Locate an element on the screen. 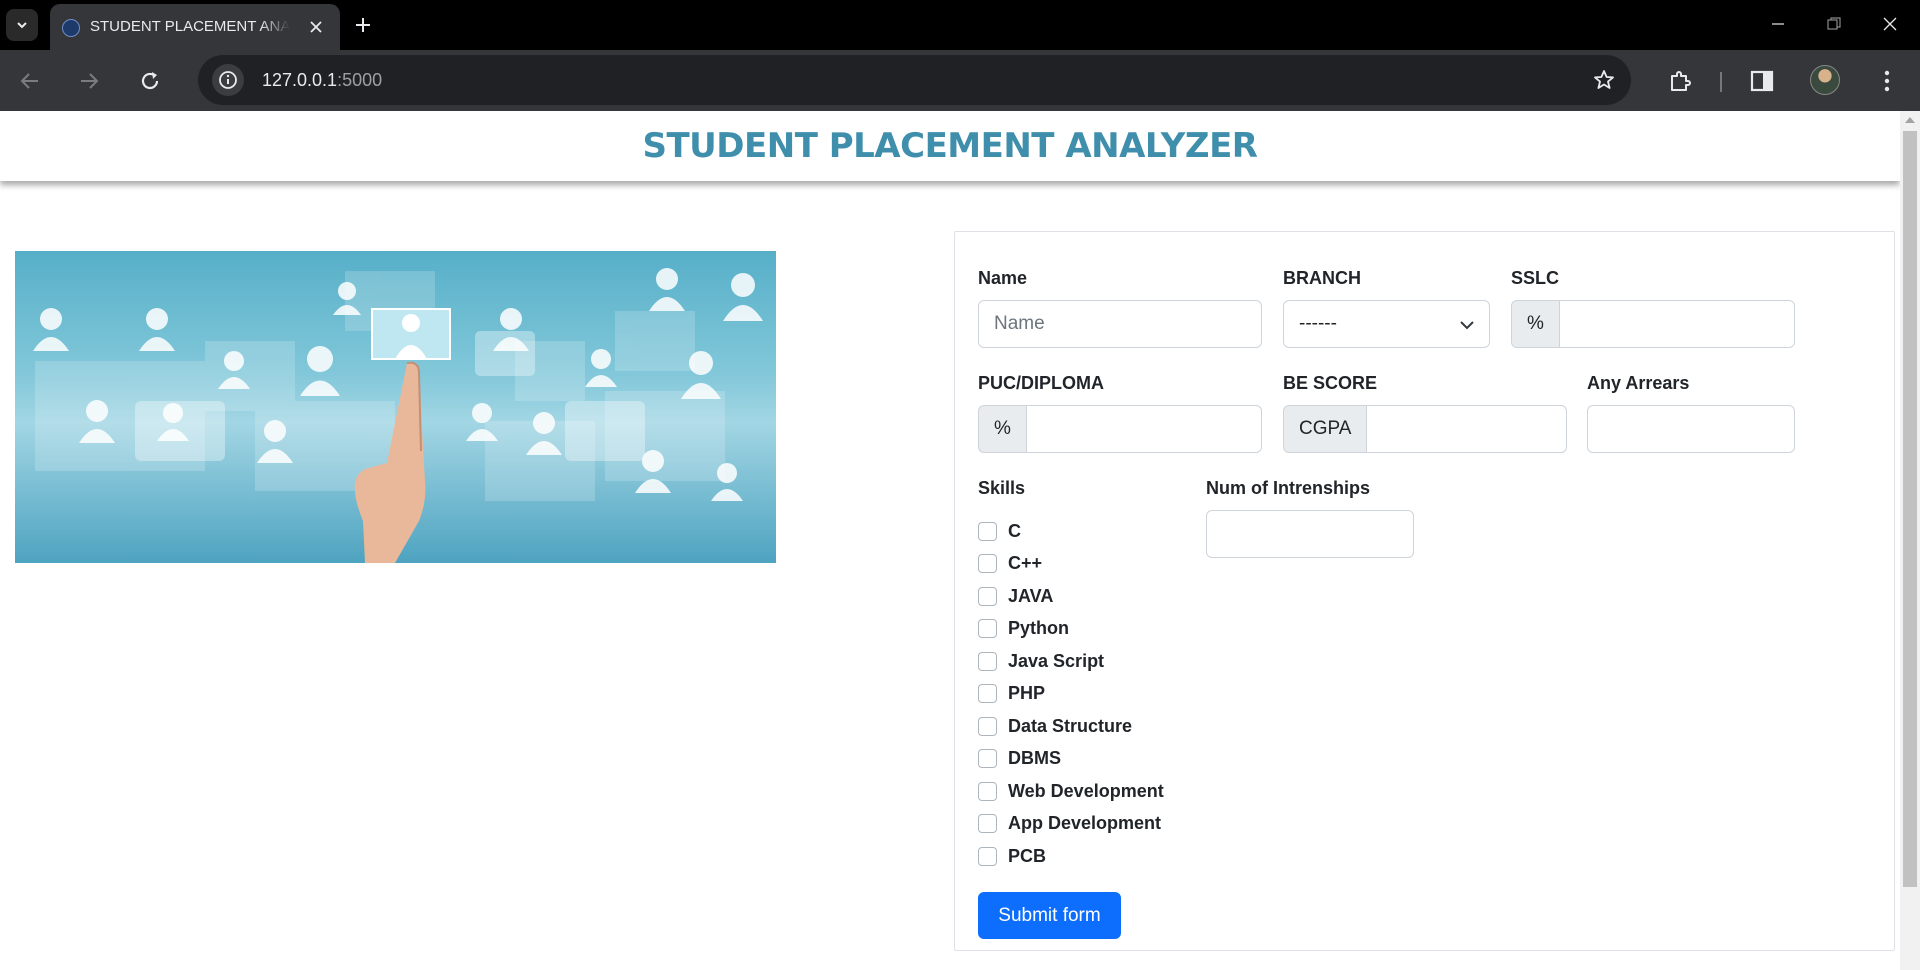  puc-input-group: % is located at coordinates (1120, 429).